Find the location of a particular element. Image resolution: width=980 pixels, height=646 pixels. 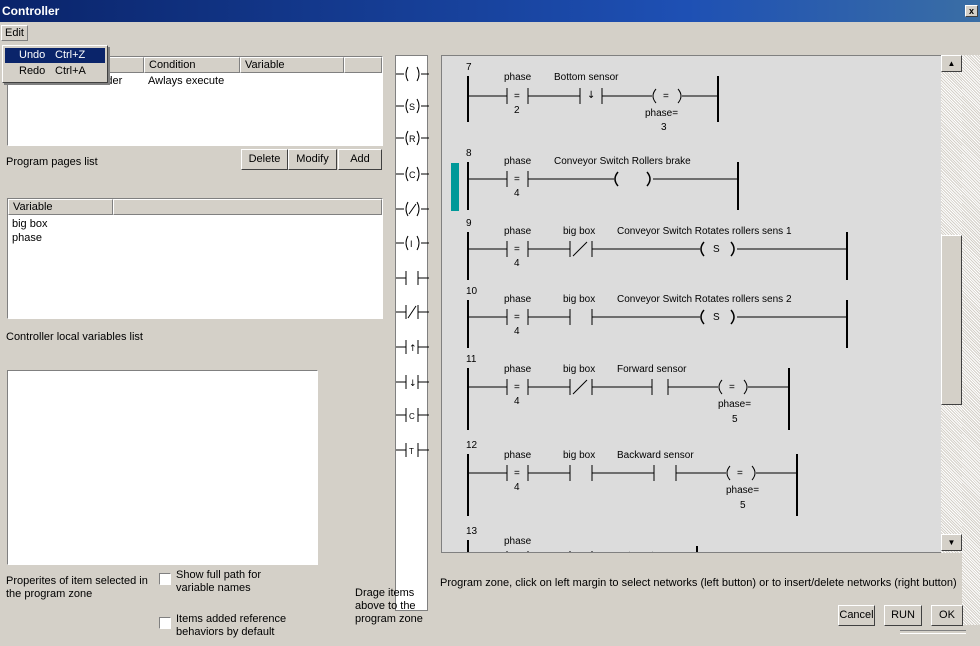

contact-label-2: Forward sensor is located at coordinates (652, 369).